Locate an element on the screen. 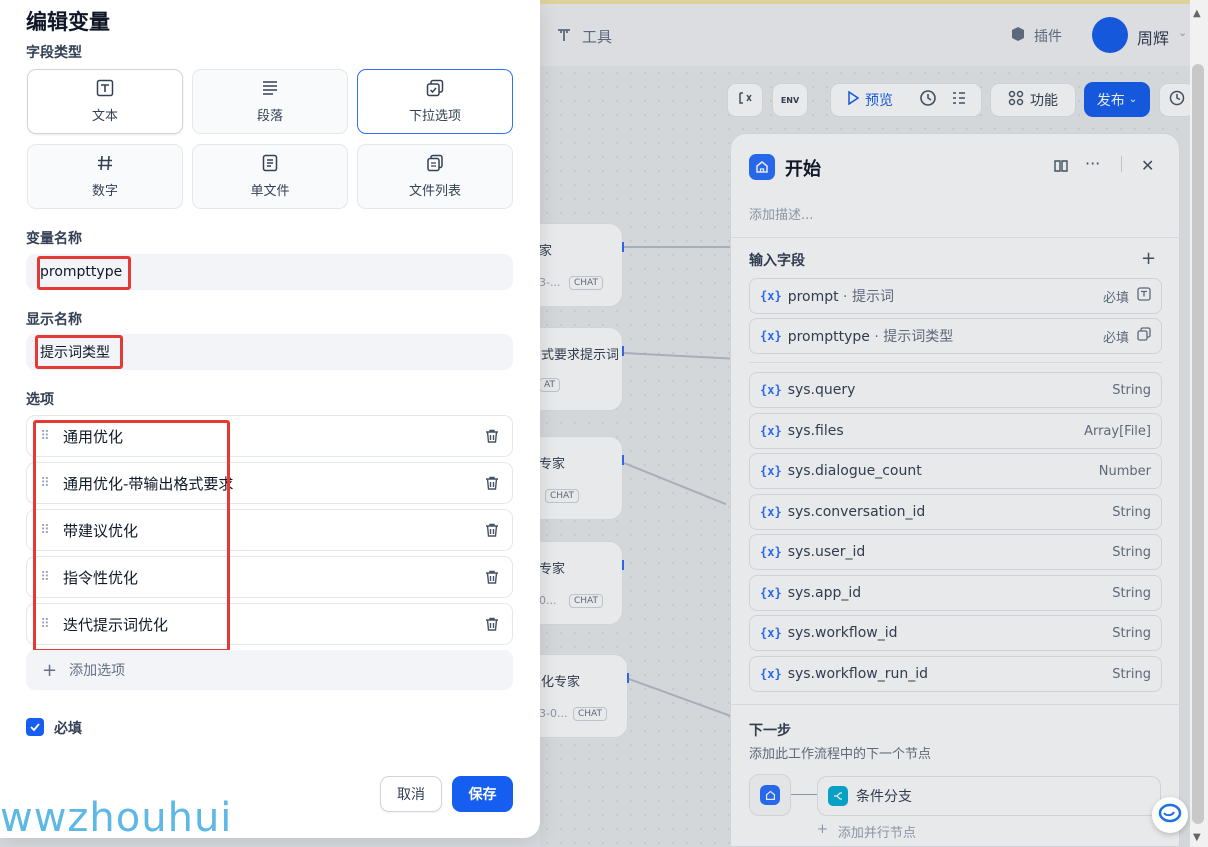 This screenshot has height=847, width=1208. type-label: 段落 is located at coordinates (269, 116).